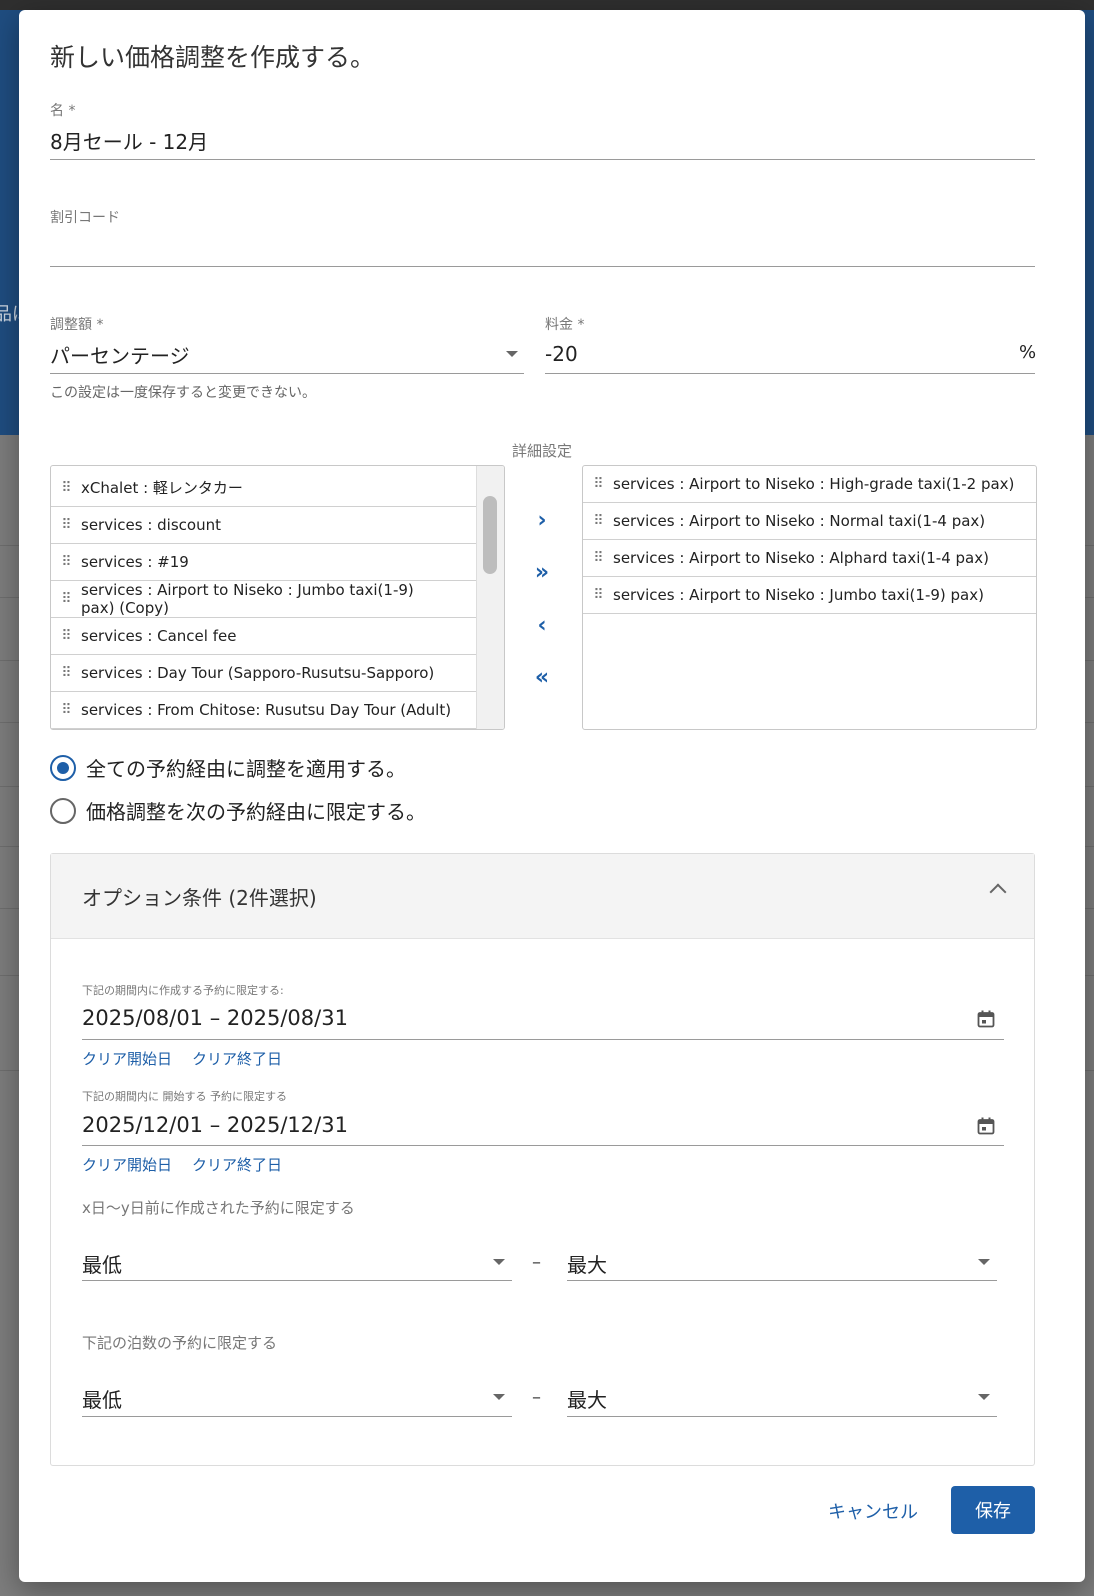 Image resolution: width=1094 pixels, height=1596 pixels. Describe the element at coordinates (264, 562) in the screenshot. I see `list-item: ⠿ services : #19` at that location.